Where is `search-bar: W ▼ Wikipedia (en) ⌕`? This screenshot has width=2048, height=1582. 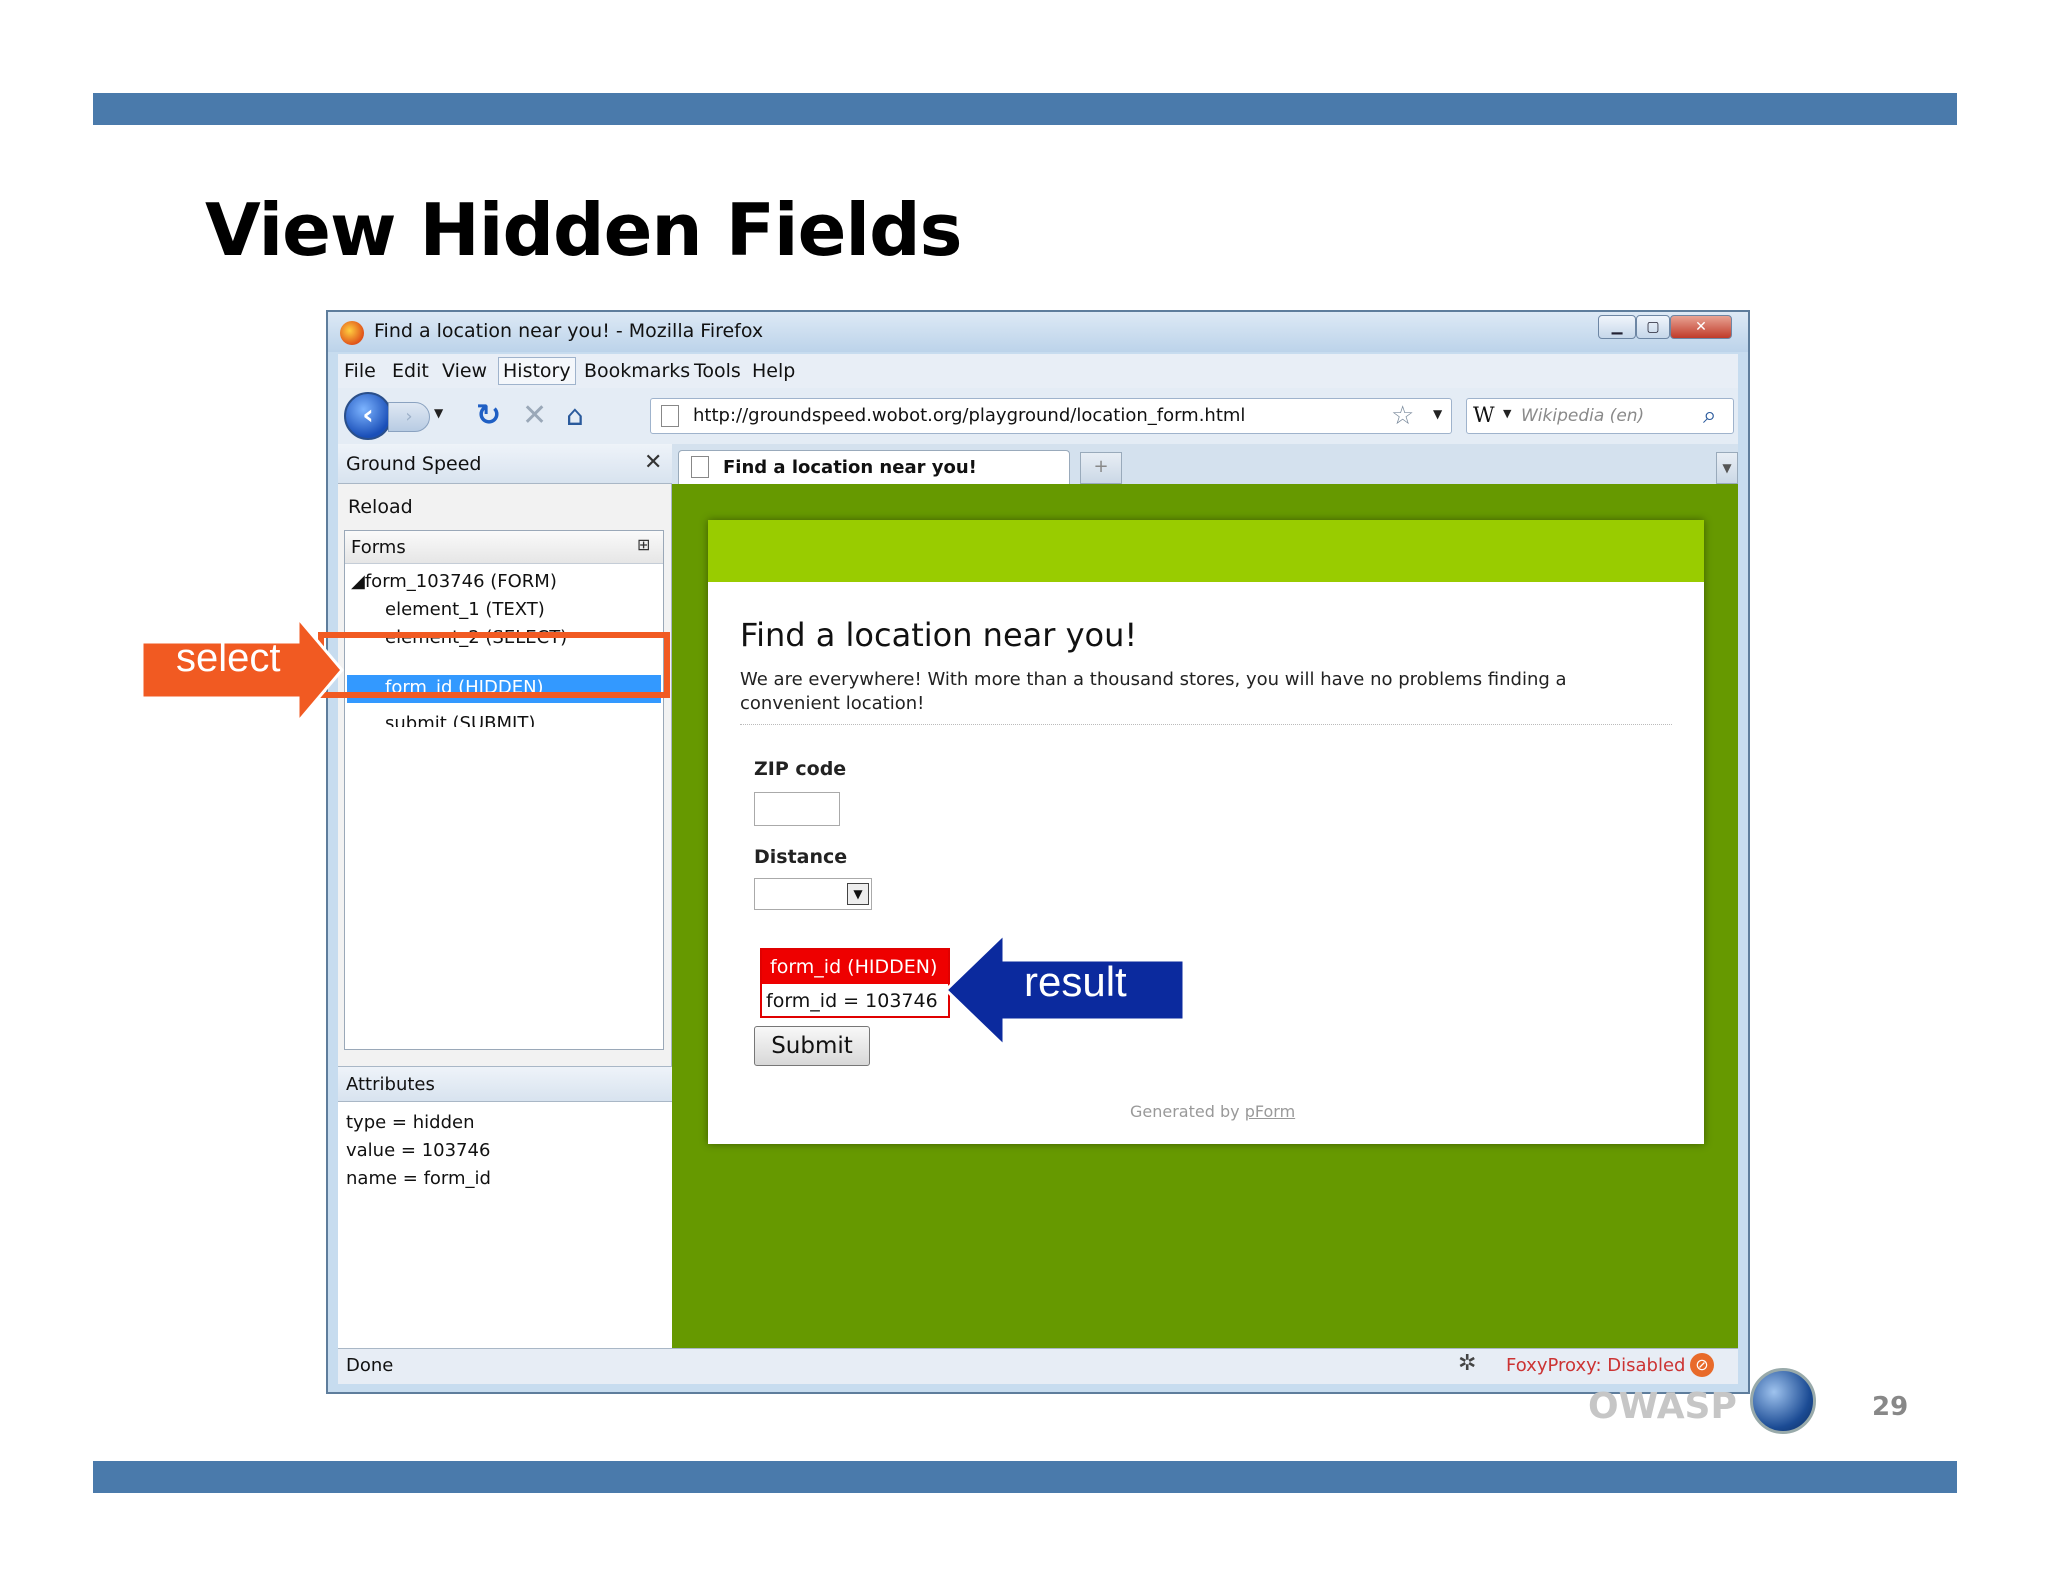 search-bar: W ▼ Wikipedia (en) ⌕ is located at coordinates (1600, 416).